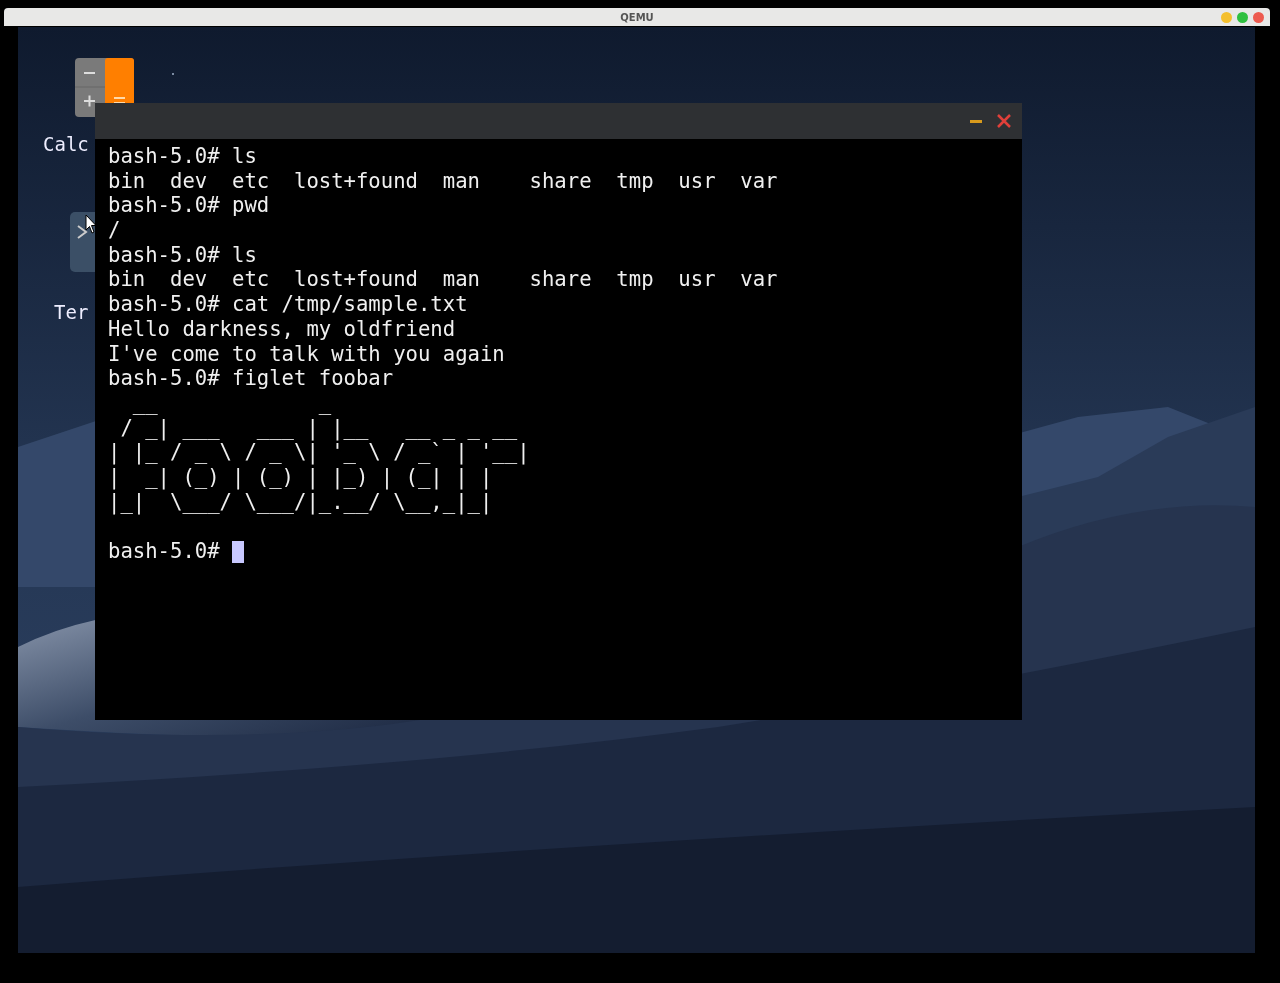 Image resolution: width=1280 pixels, height=983 pixels. I want to click on ascii-art-line: | _| (_) | (_) | |_) | (_| | |, so click(300, 477).